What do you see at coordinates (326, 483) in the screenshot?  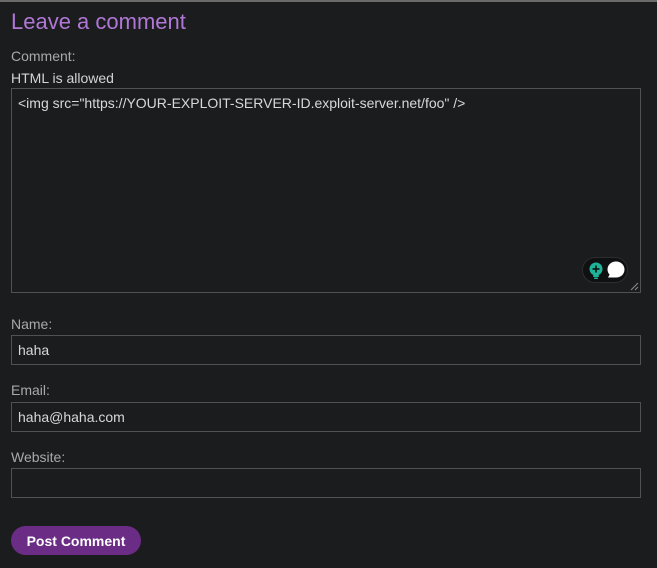 I see `website-input` at bounding box center [326, 483].